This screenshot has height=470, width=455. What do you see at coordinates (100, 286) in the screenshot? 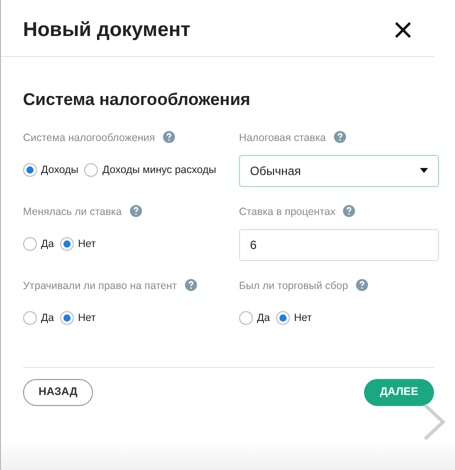
I see `field-label: Утрачивали ли право на патент` at bounding box center [100, 286].